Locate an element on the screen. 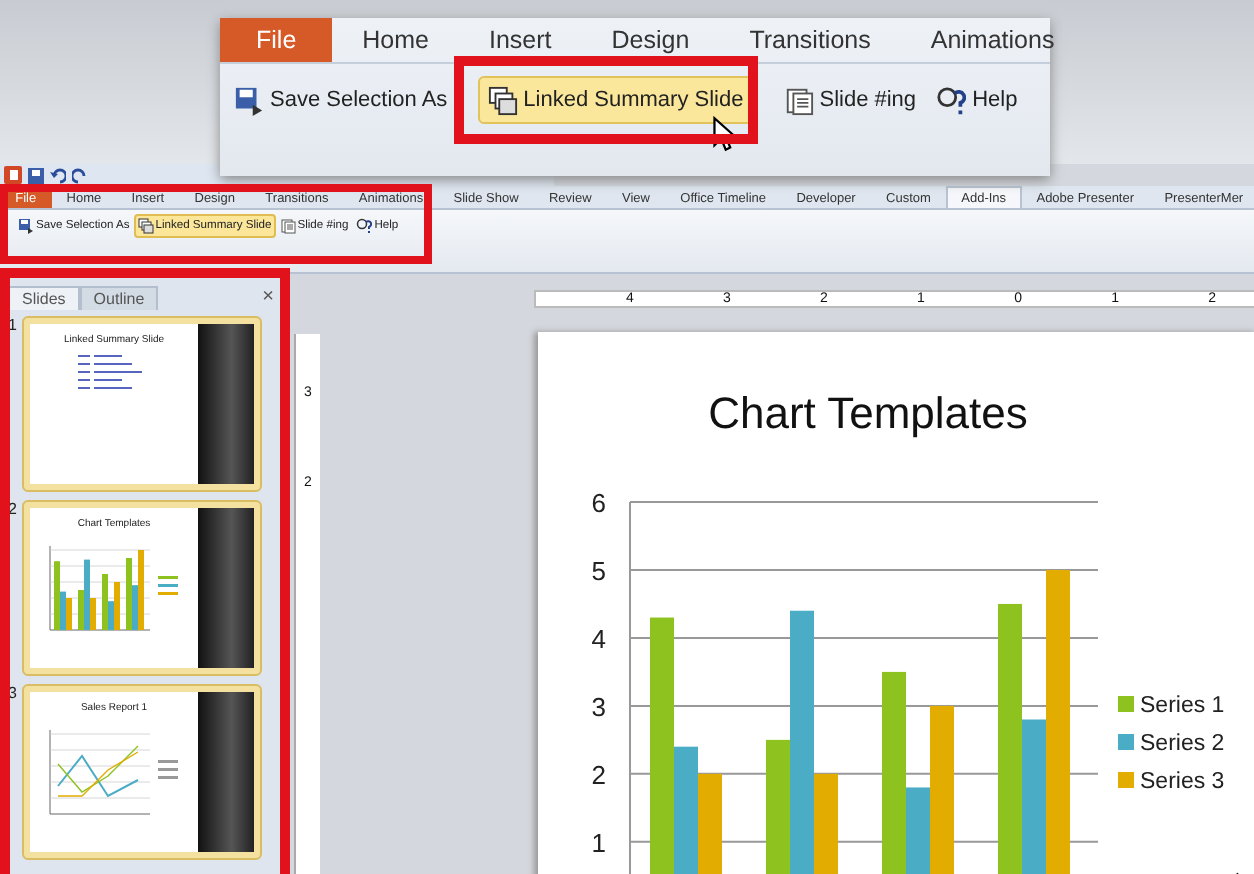 Image resolution: width=1254 pixels, height=874 pixels. ribbon-tab: Design is located at coordinates (650, 40).